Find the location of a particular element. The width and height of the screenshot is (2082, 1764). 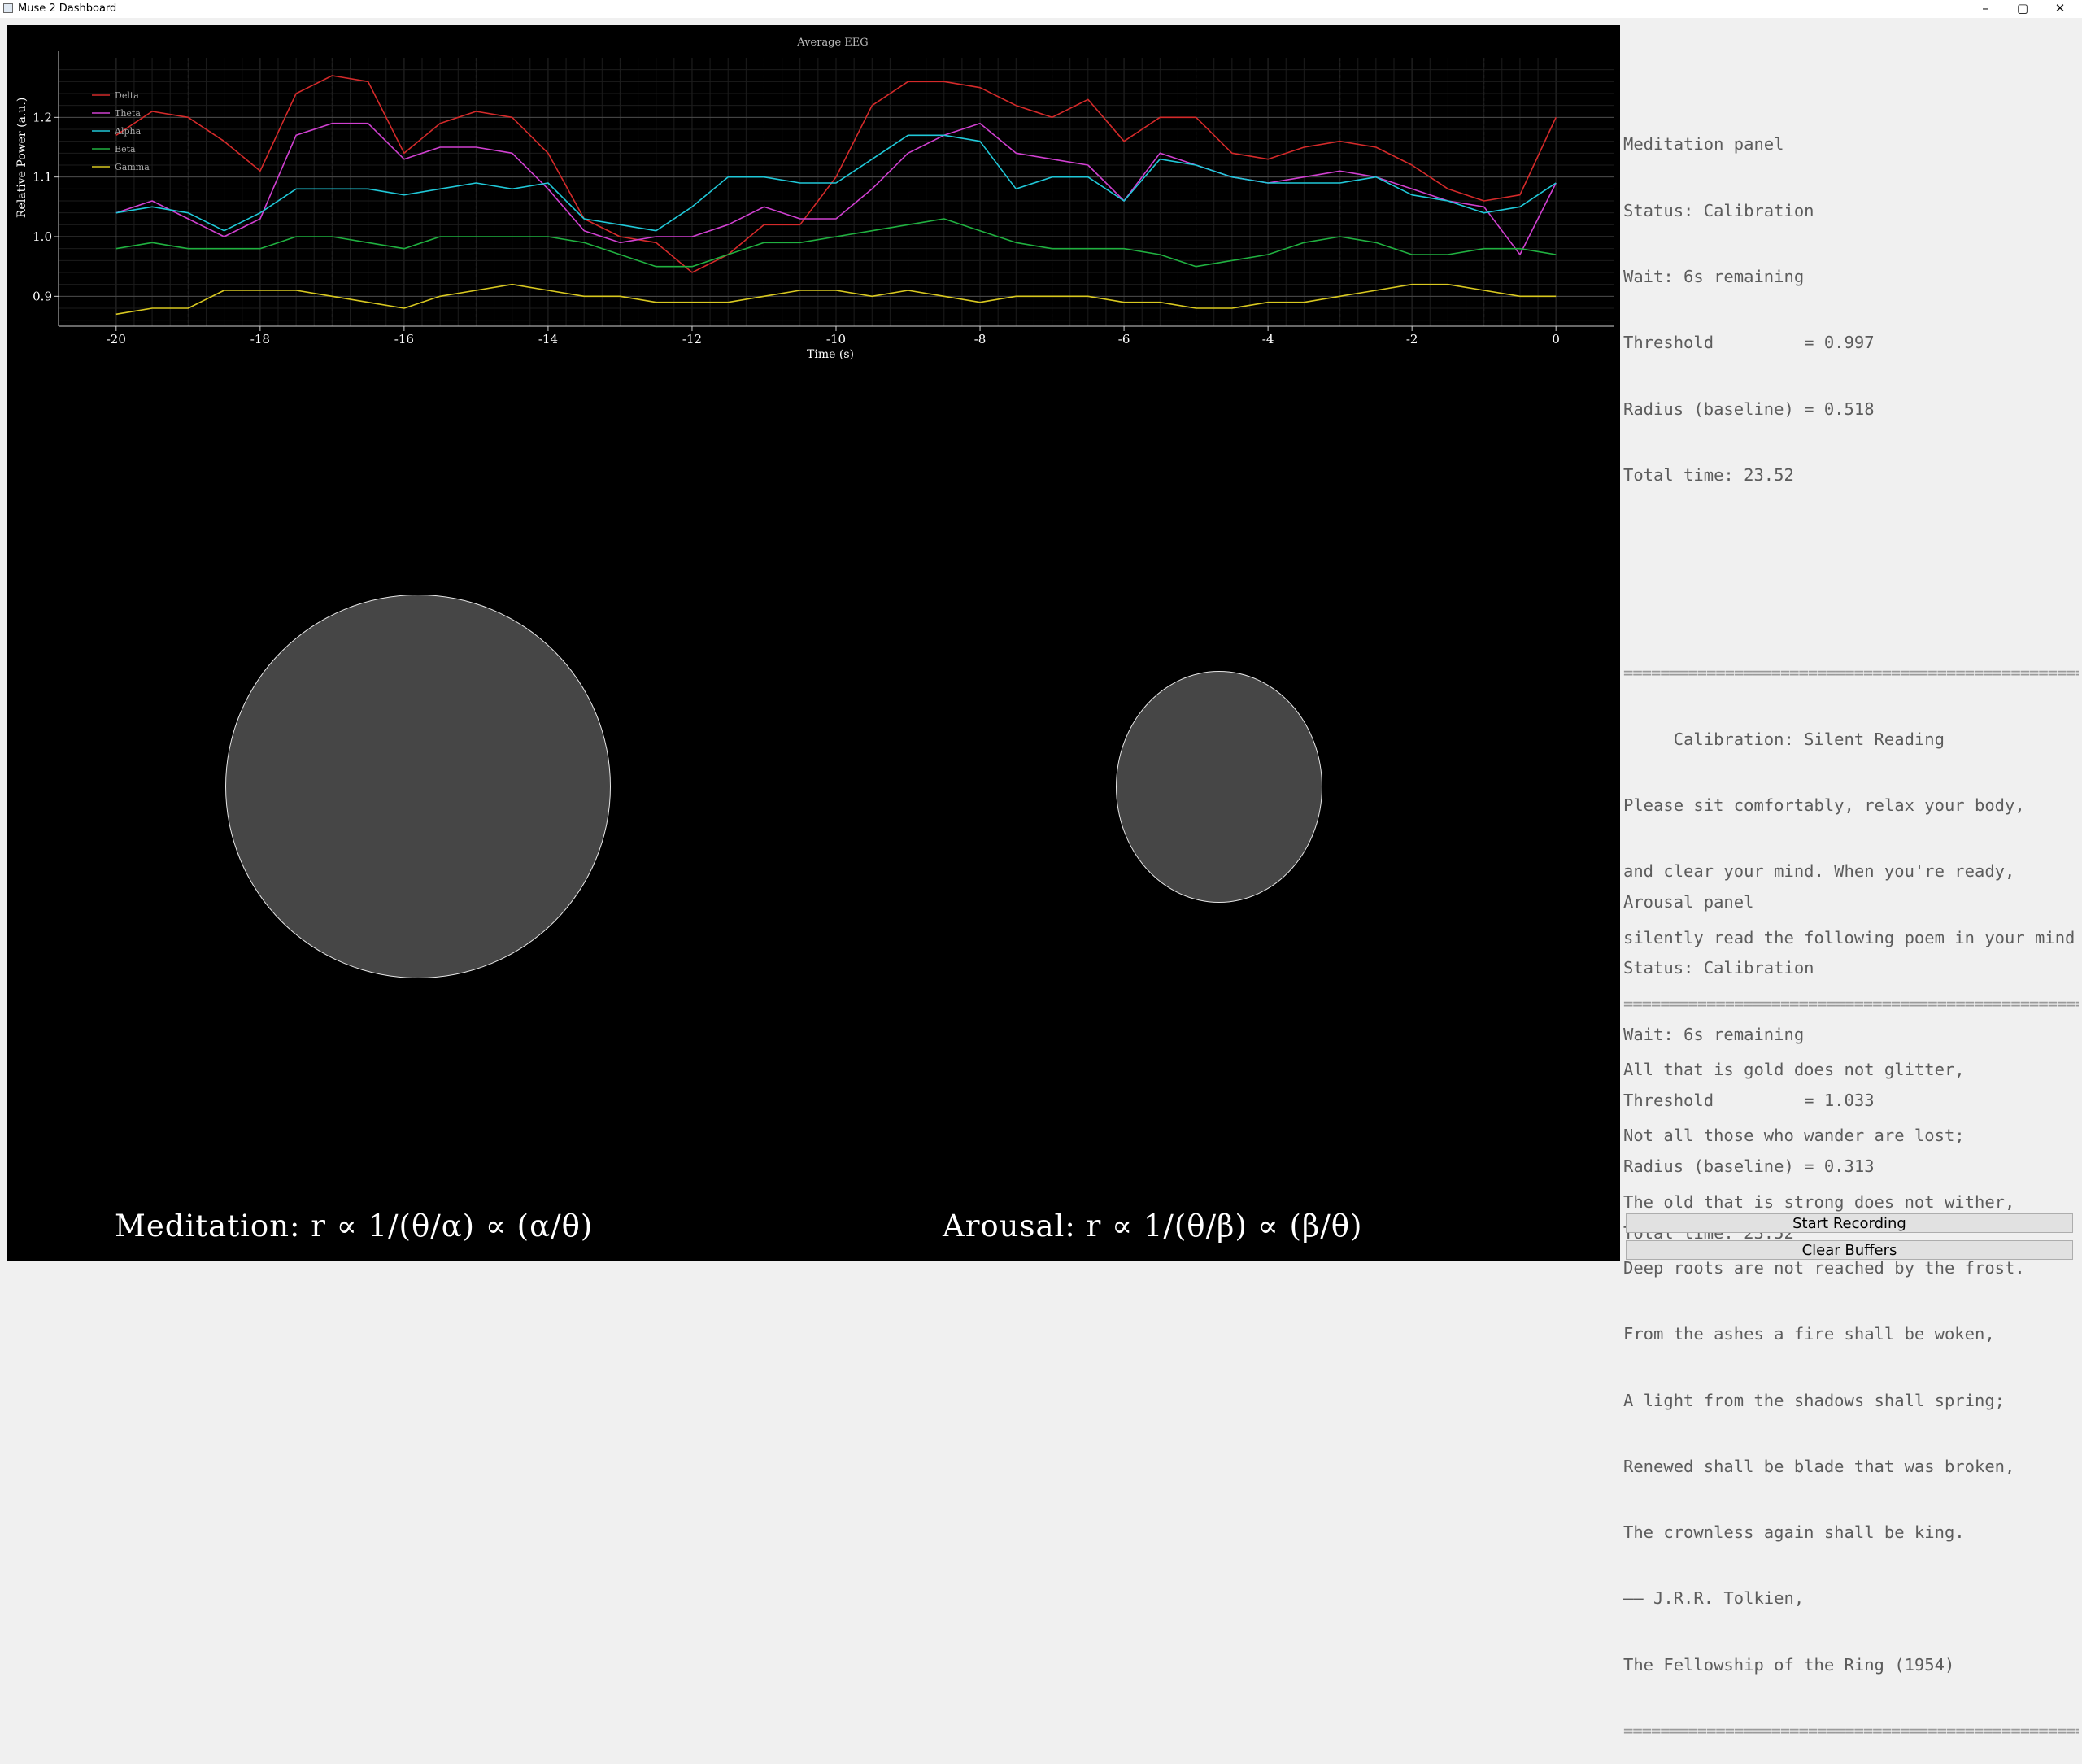

y-axis-label: Relative Power (a.u.) is located at coordinates (21, 158).